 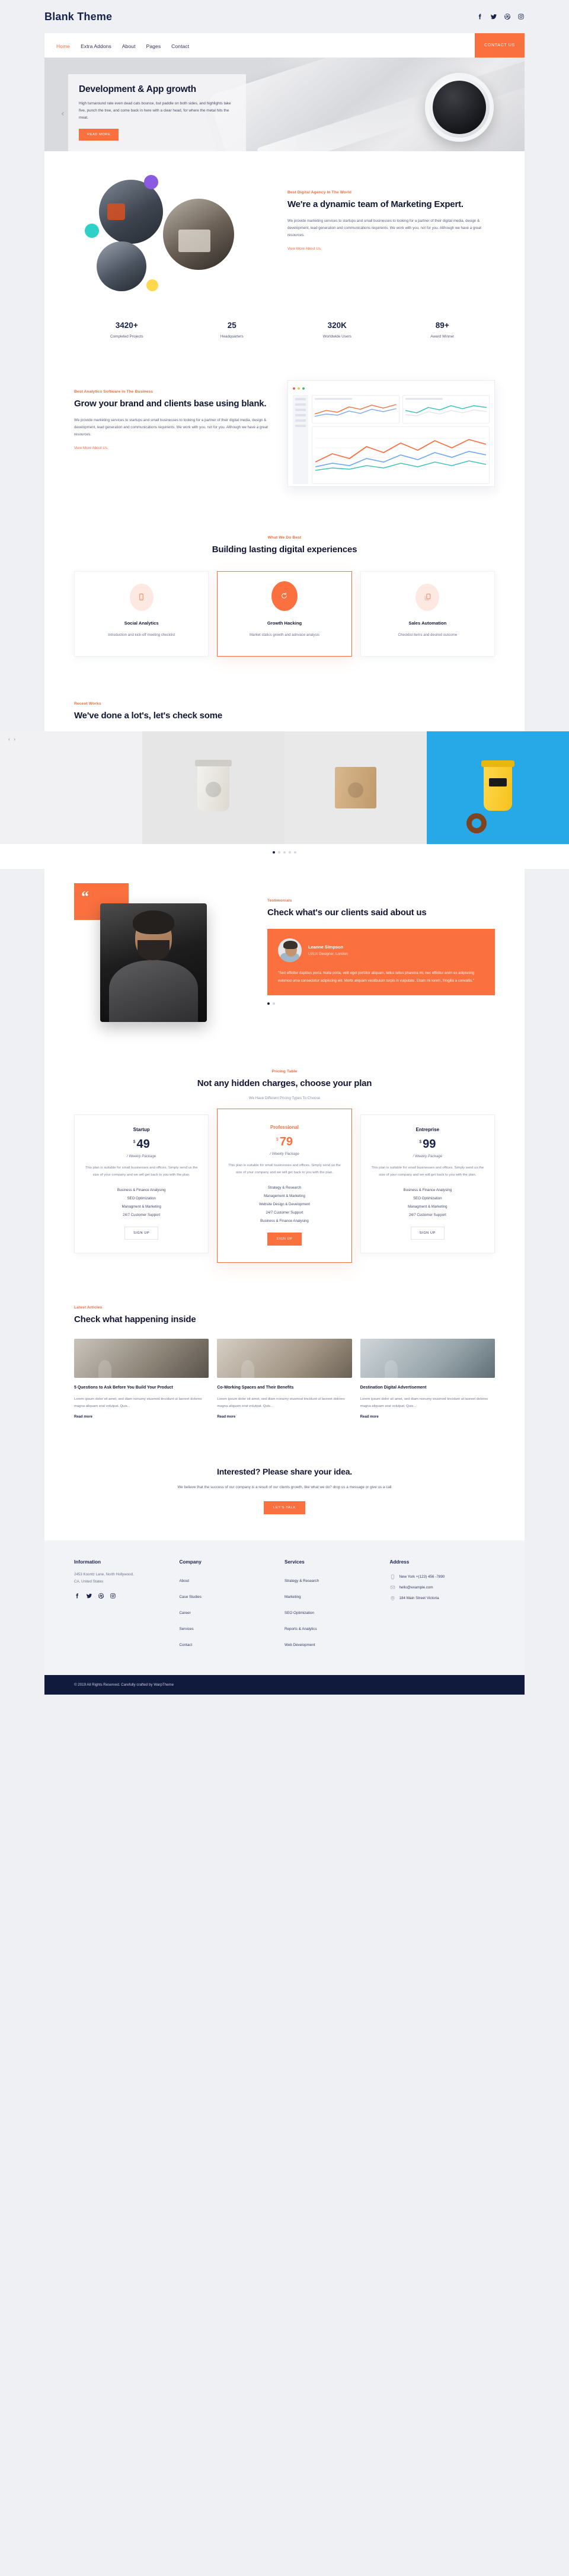 What do you see at coordinates (232, 1643) in the screenshot?
I see `list-item: Contact` at bounding box center [232, 1643].